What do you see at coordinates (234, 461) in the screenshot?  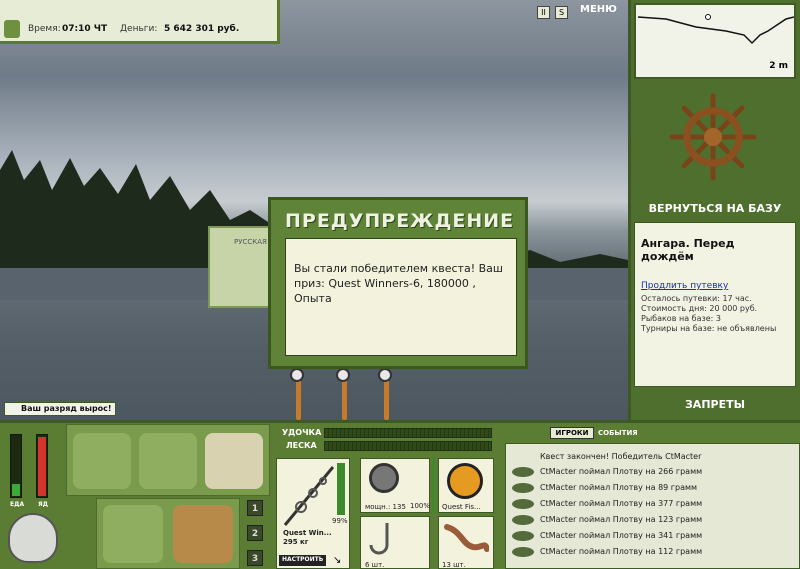 I see `map-icon` at bounding box center [234, 461].